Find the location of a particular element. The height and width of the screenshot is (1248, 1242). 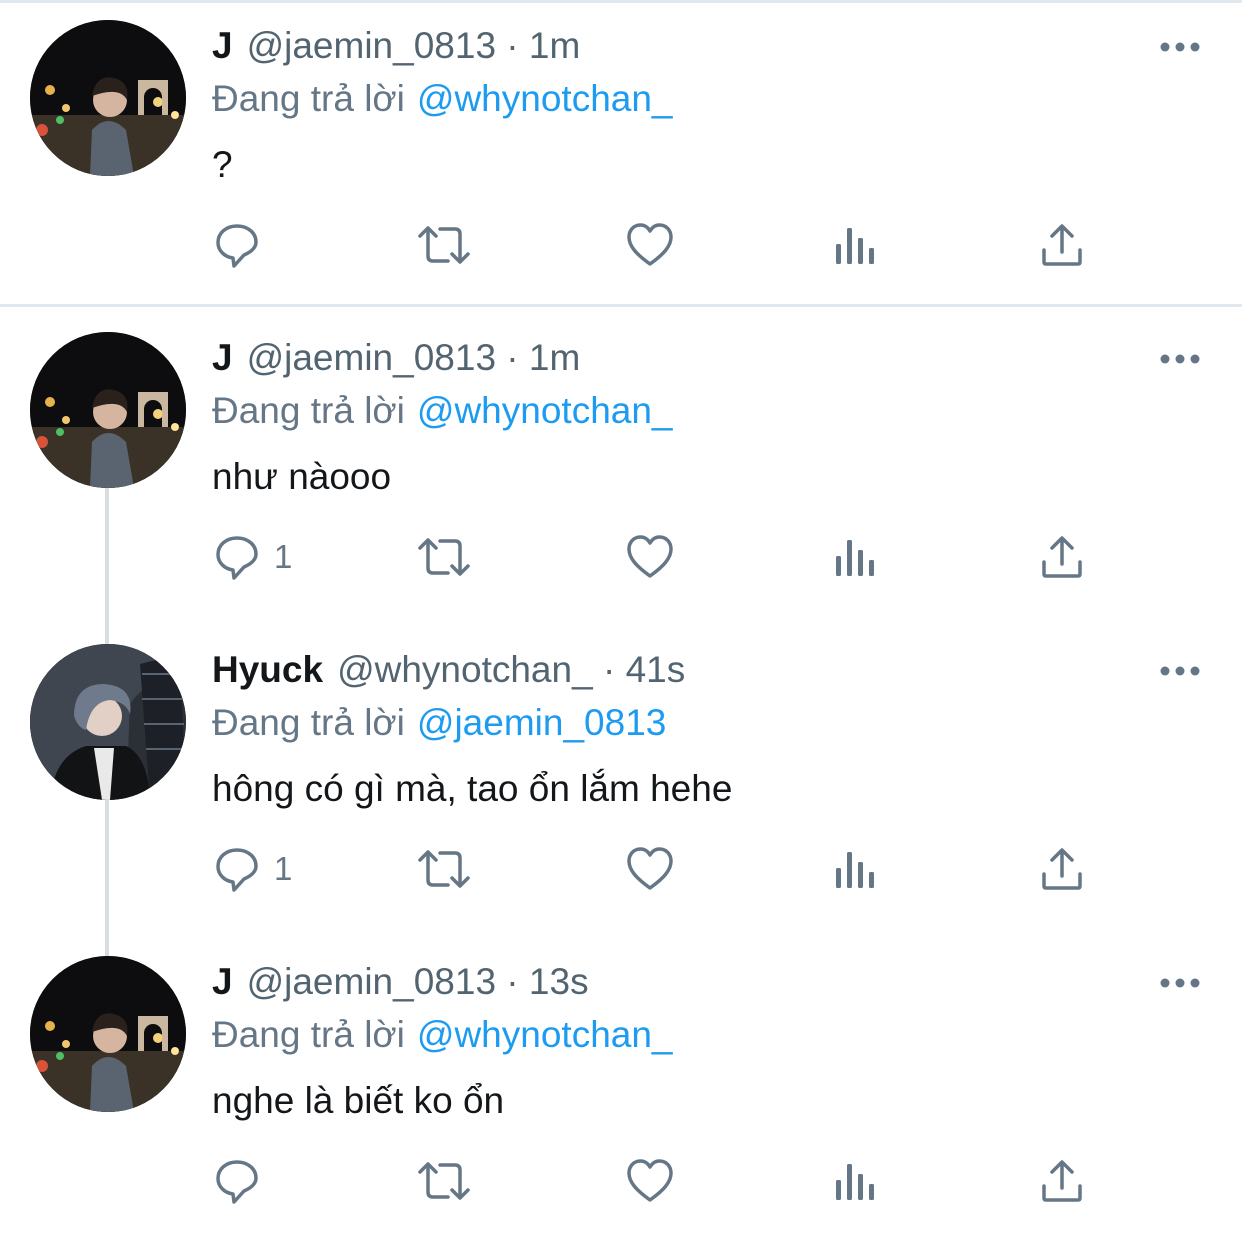

tweet-text: nghe là biết ko ổn is located at coordinates (358, 1100).